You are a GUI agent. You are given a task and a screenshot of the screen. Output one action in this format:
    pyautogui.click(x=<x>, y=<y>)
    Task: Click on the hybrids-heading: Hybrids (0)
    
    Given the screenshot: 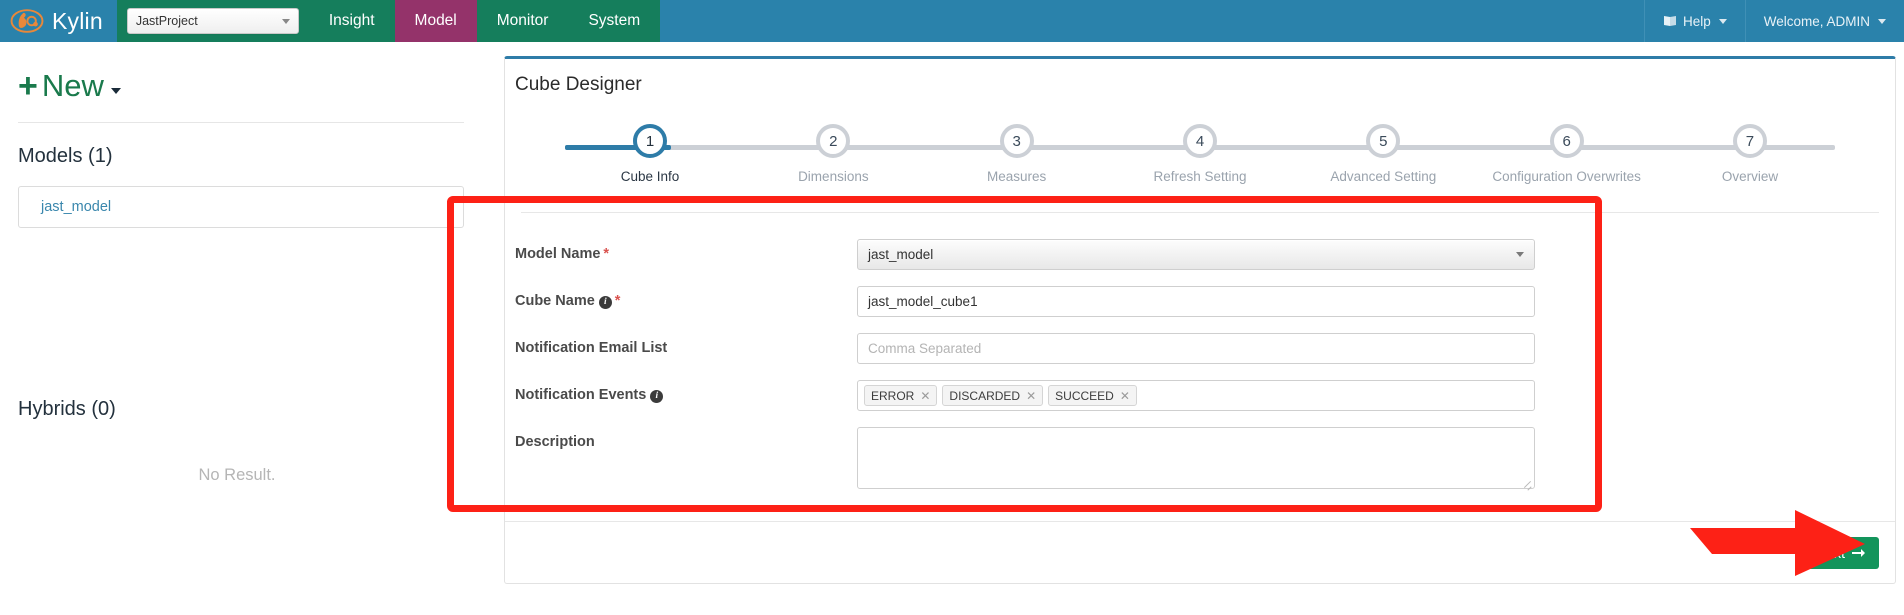 What is the action you would take?
    pyautogui.click(x=67, y=409)
    